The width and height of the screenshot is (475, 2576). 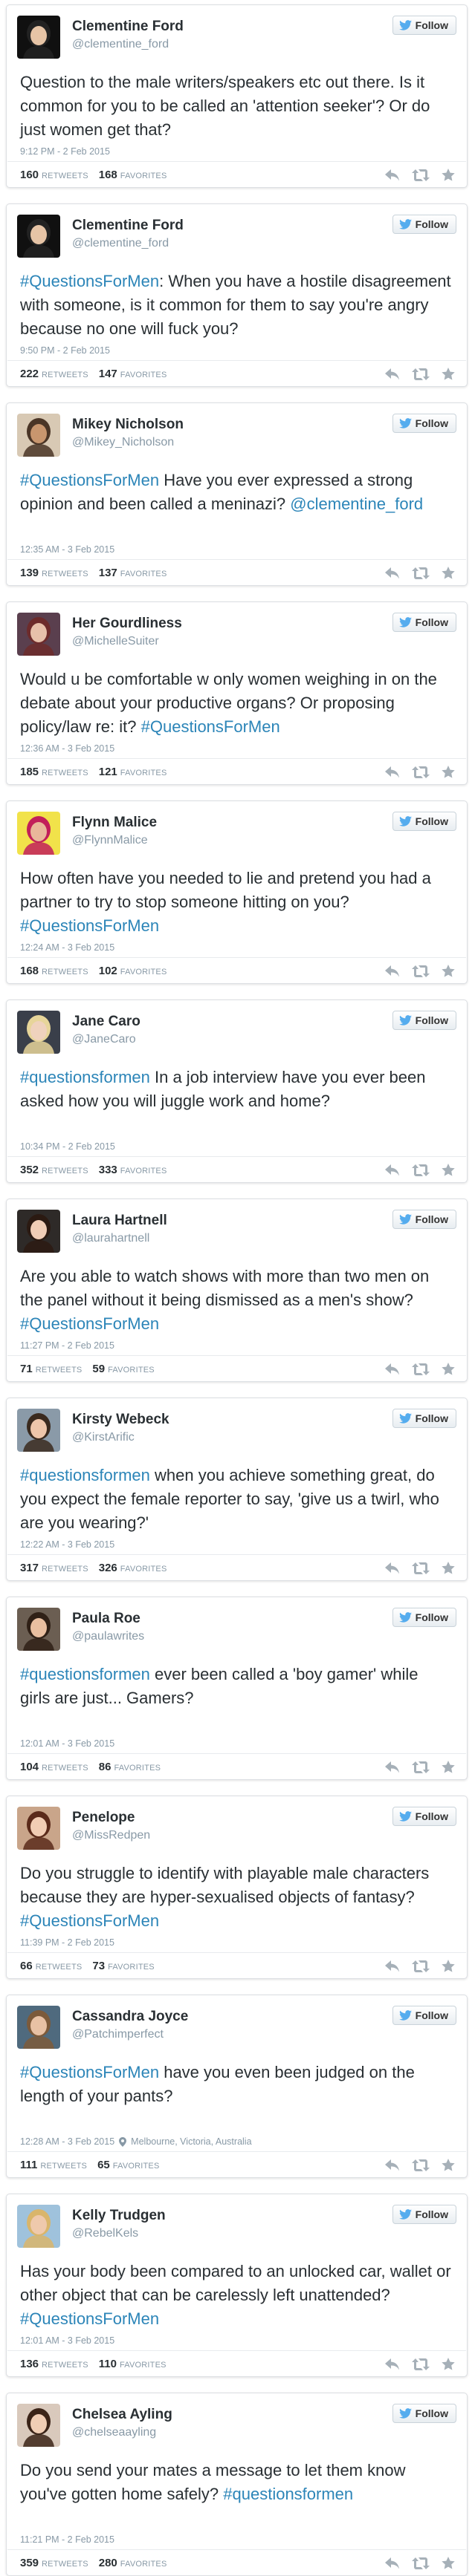 What do you see at coordinates (106, 1619) in the screenshot?
I see `author-name: Paula Roe` at bounding box center [106, 1619].